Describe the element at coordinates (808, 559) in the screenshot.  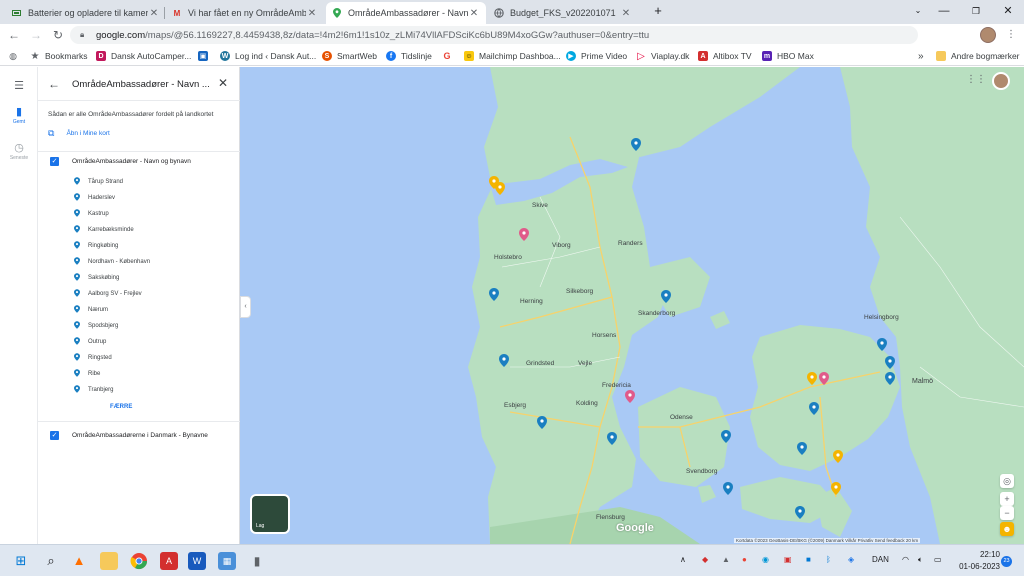
I see `tray-teams-icon: ■` at that location.